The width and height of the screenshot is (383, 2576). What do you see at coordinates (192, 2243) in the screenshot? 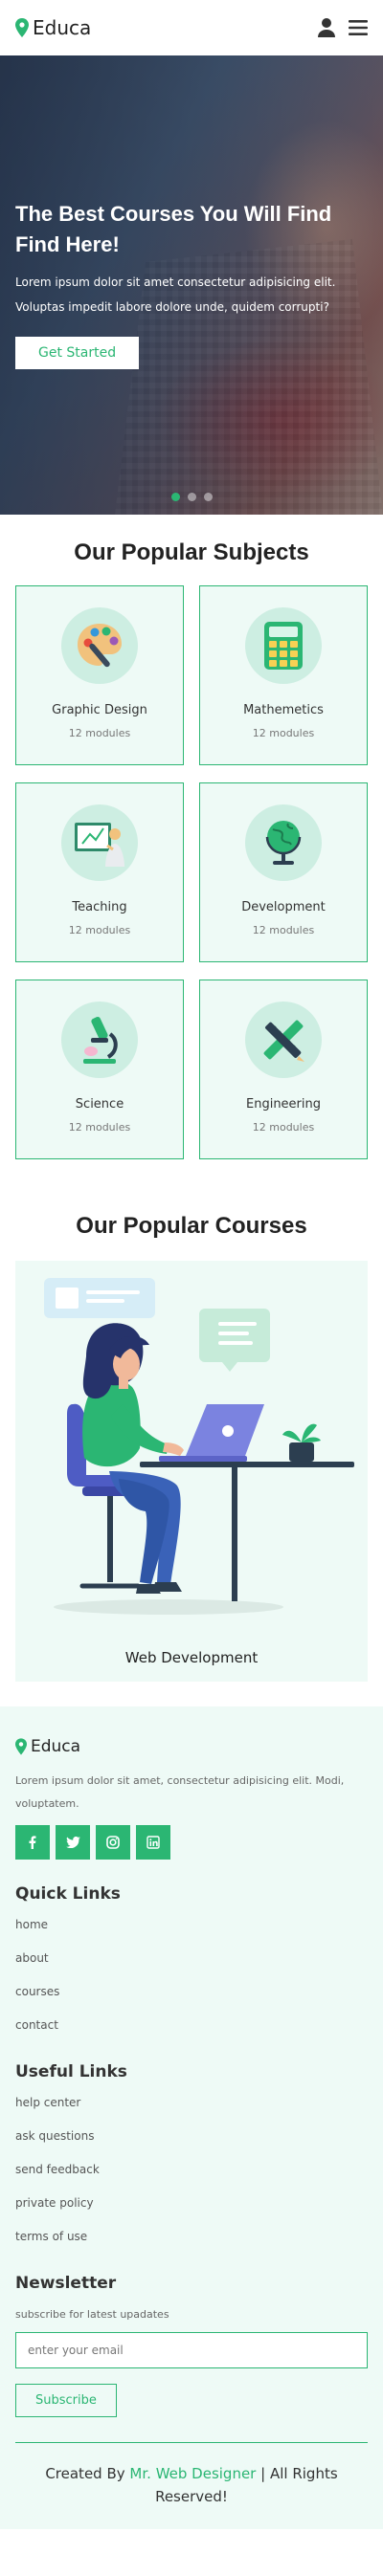
I see `footer-link: terms of use` at bounding box center [192, 2243].